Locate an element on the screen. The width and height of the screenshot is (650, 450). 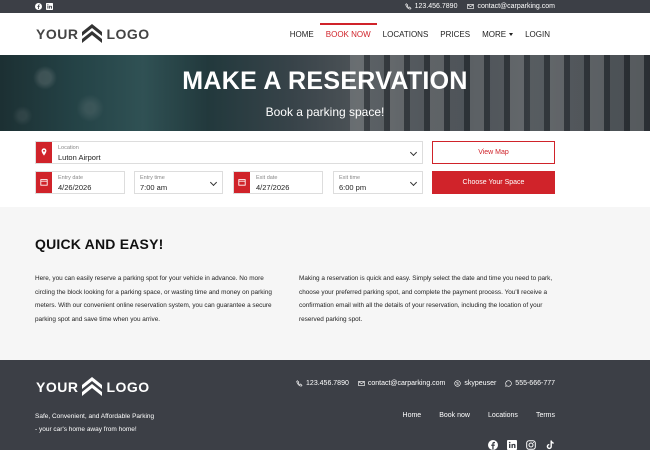
nav-login: LOGIN is located at coordinates (537, 34).